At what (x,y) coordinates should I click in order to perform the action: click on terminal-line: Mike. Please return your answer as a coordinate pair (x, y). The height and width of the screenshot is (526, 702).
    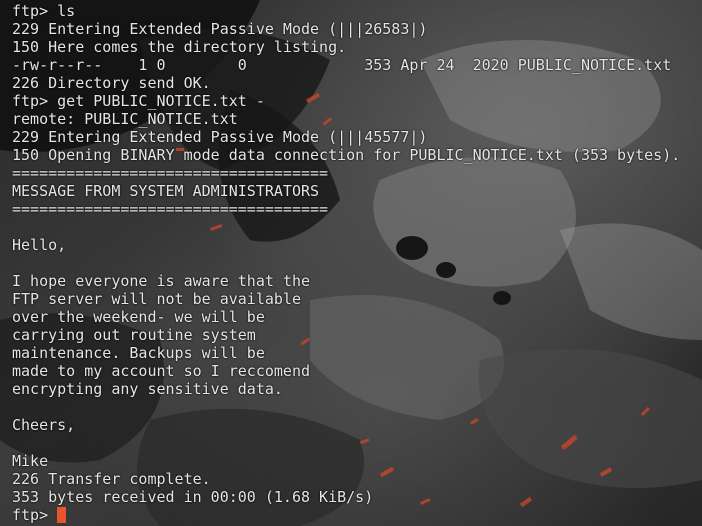
    Looking at the image, I should click on (30, 461).